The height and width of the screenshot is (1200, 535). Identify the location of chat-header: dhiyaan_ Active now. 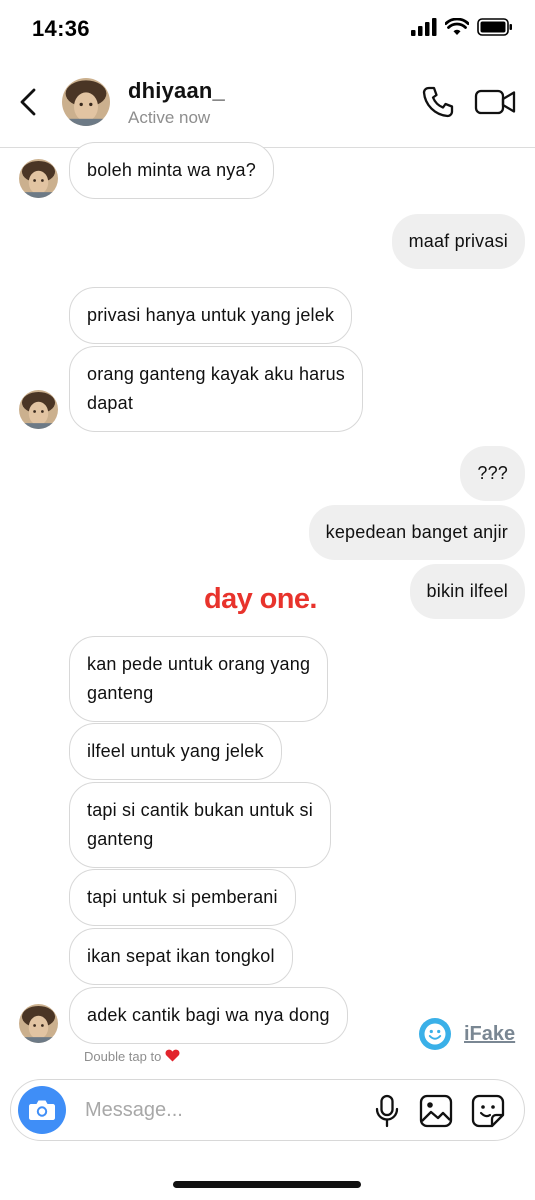
(267, 105).